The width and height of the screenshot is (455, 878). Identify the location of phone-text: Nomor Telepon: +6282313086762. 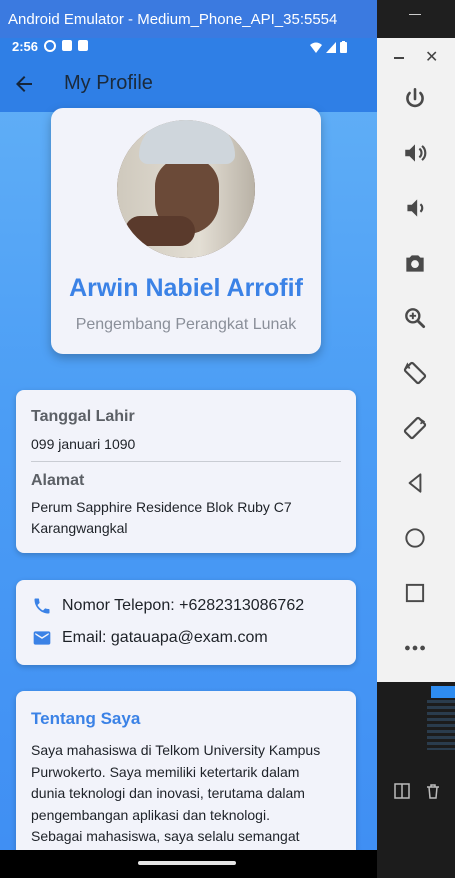
(183, 605).